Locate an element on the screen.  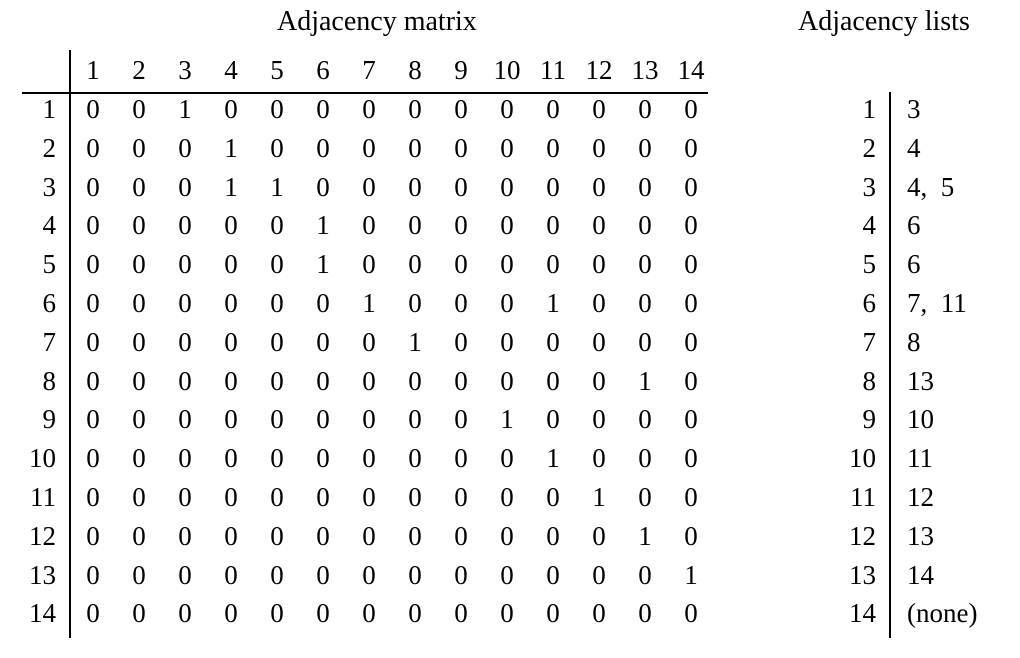
list-neighbors: 8 is located at coordinates (914, 341).